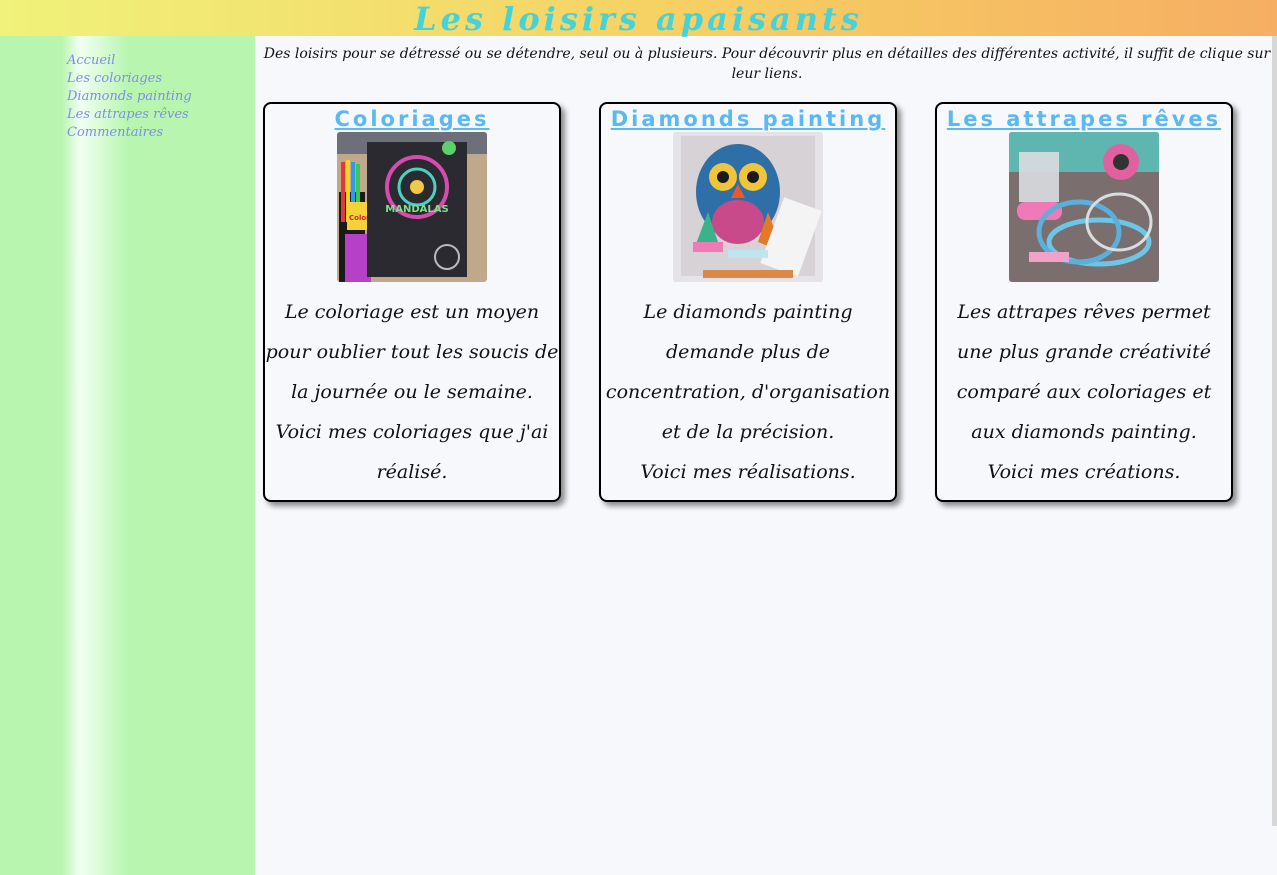 The image size is (1277, 875). What do you see at coordinates (412, 452) in the screenshot?
I see `card-cta-text: Voici mes coloriages que j'ai réalisé.` at bounding box center [412, 452].